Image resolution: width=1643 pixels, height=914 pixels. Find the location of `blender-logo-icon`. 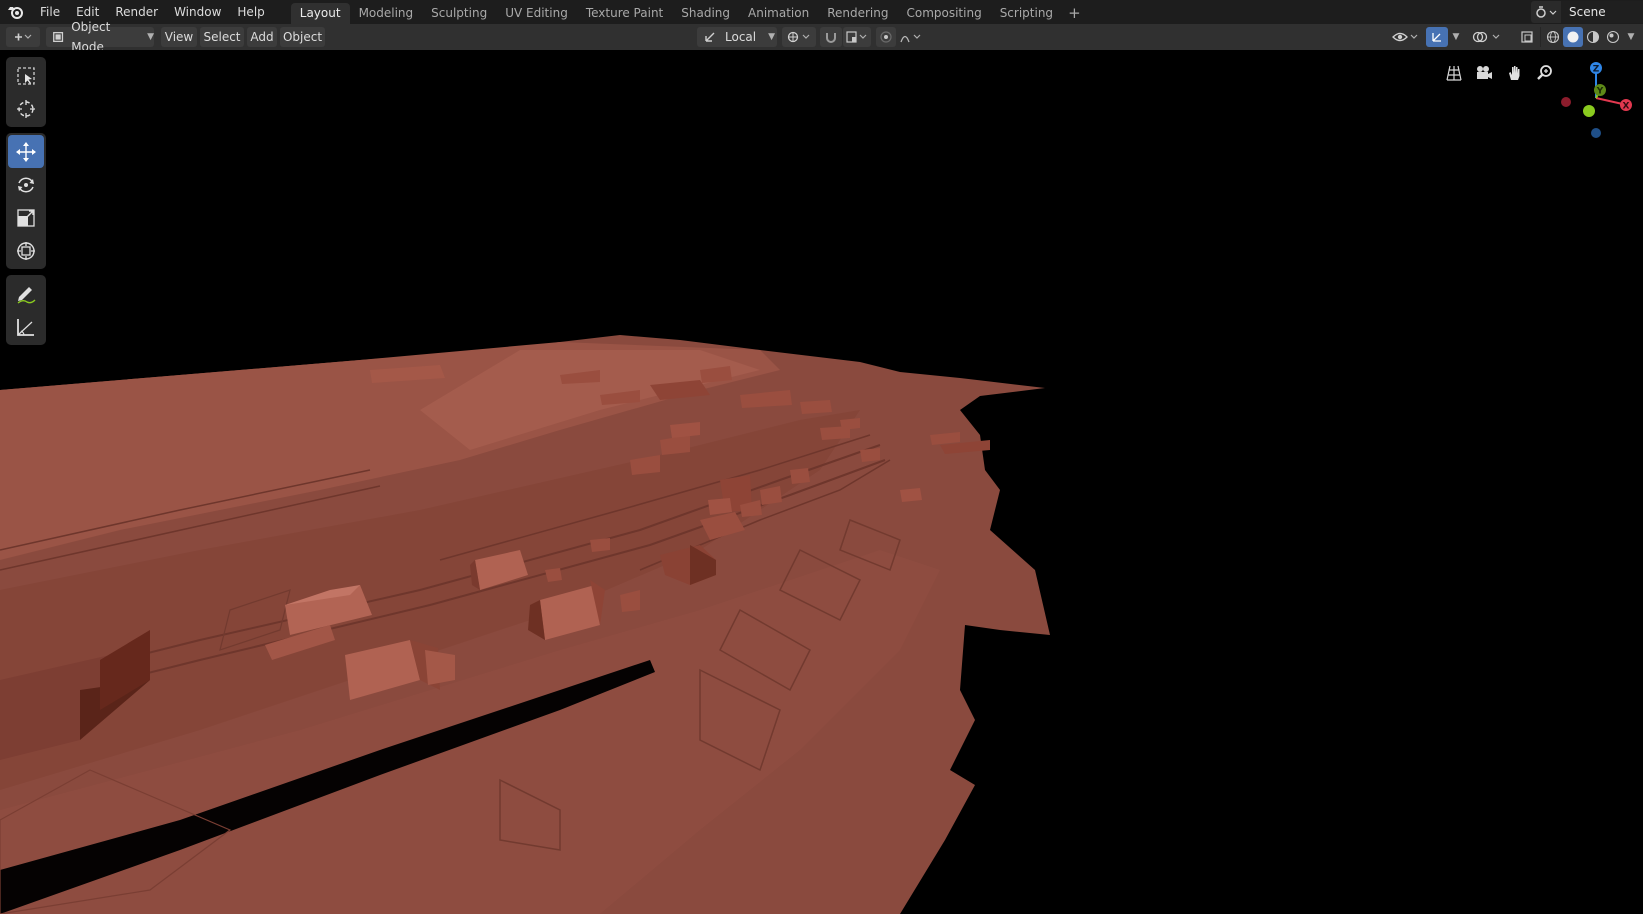

blender-logo-icon is located at coordinates (16, 12).